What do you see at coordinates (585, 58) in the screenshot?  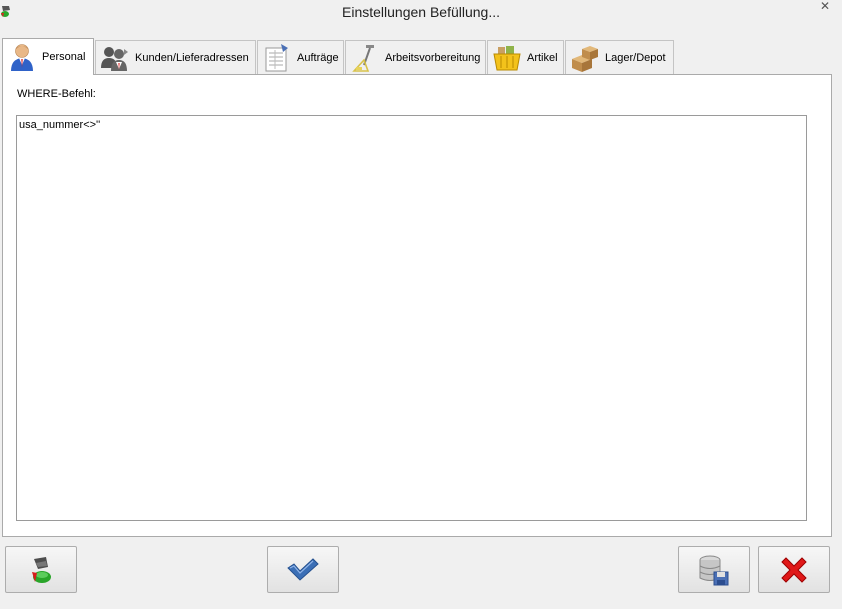 I see `boxes-icon` at bounding box center [585, 58].